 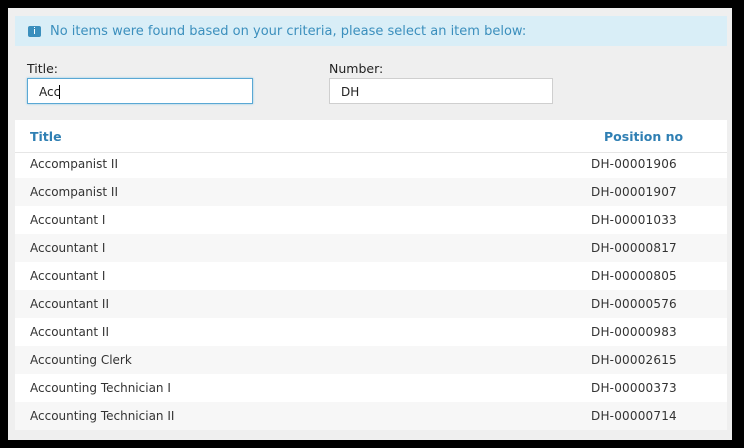 What do you see at coordinates (34, 31) in the screenshot?
I see `info-icon` at bounding box center [34, 31].